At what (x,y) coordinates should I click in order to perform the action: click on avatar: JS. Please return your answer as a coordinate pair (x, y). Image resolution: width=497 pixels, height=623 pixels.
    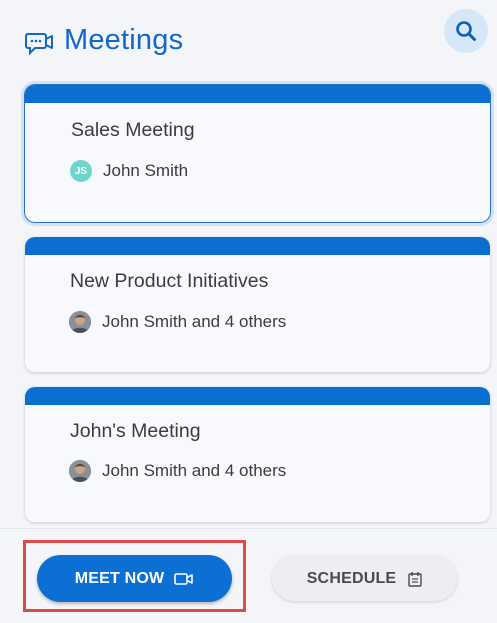
    Looking at the image, I should click on (81, 171).